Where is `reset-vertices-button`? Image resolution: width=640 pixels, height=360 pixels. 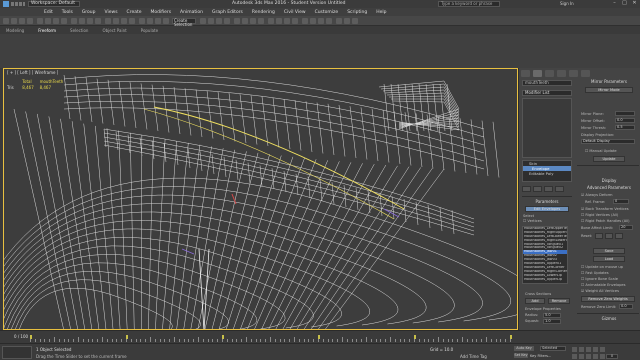
reset-vertices-button is located at coordinates (599, 236).